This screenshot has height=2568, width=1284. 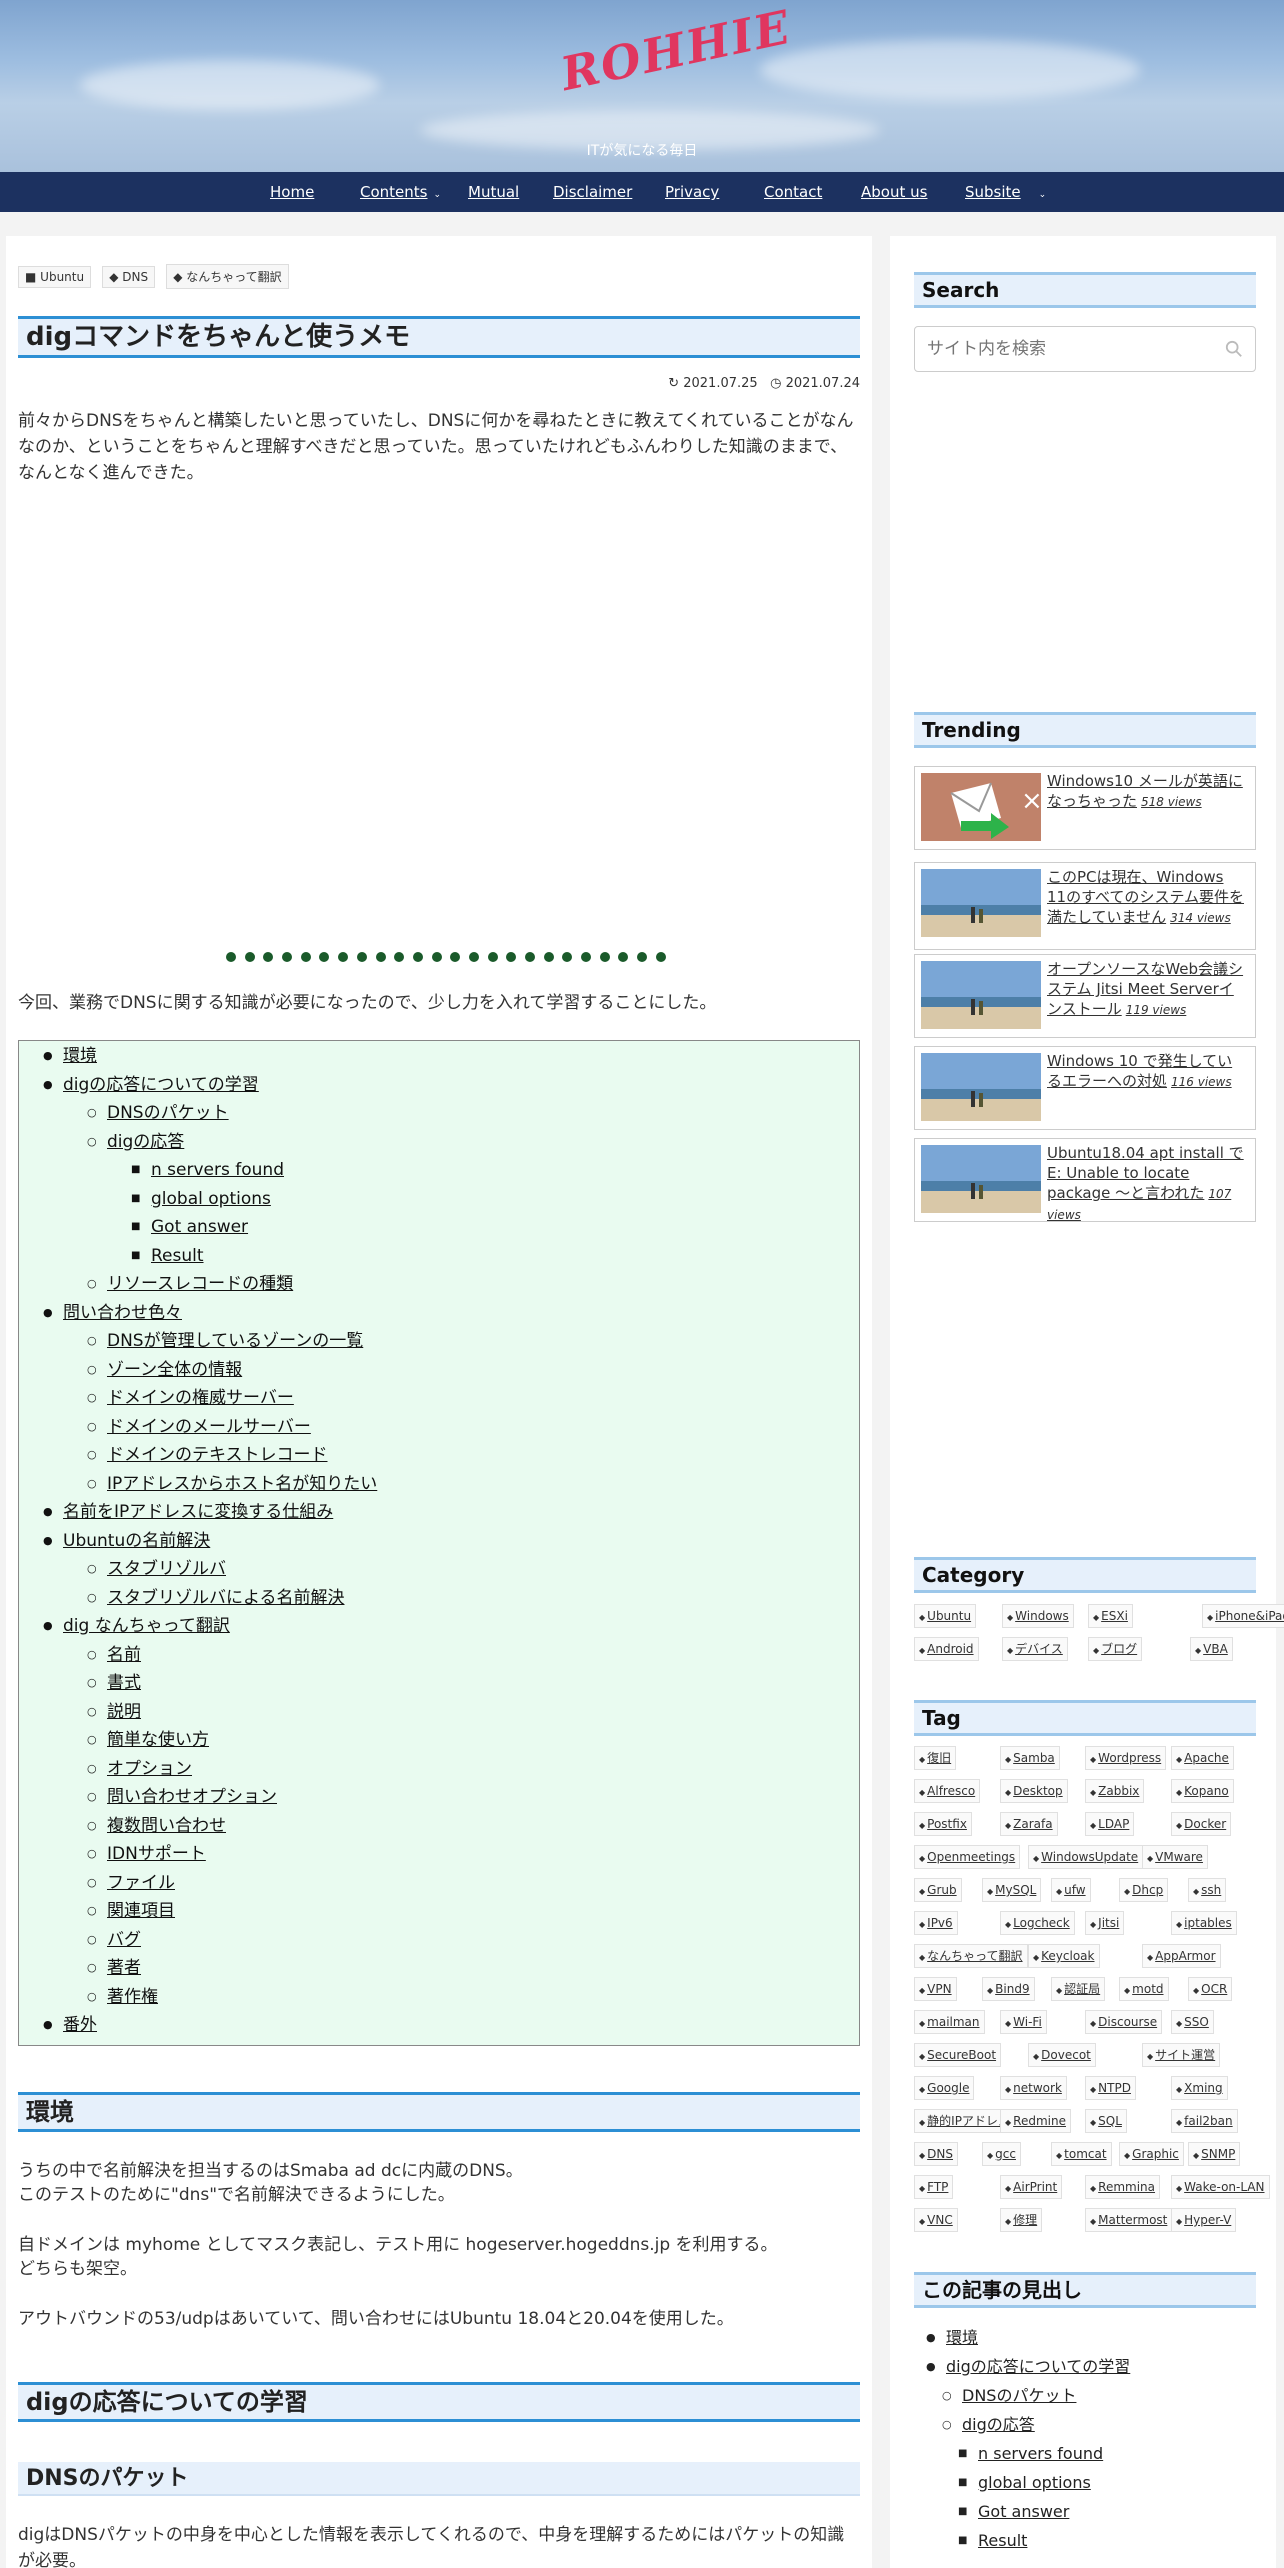 What do you see at coordinates (1062, 2055) in the screenshot?
I see `tag-link: Dovecot` at bounding box center [1062, 2055].